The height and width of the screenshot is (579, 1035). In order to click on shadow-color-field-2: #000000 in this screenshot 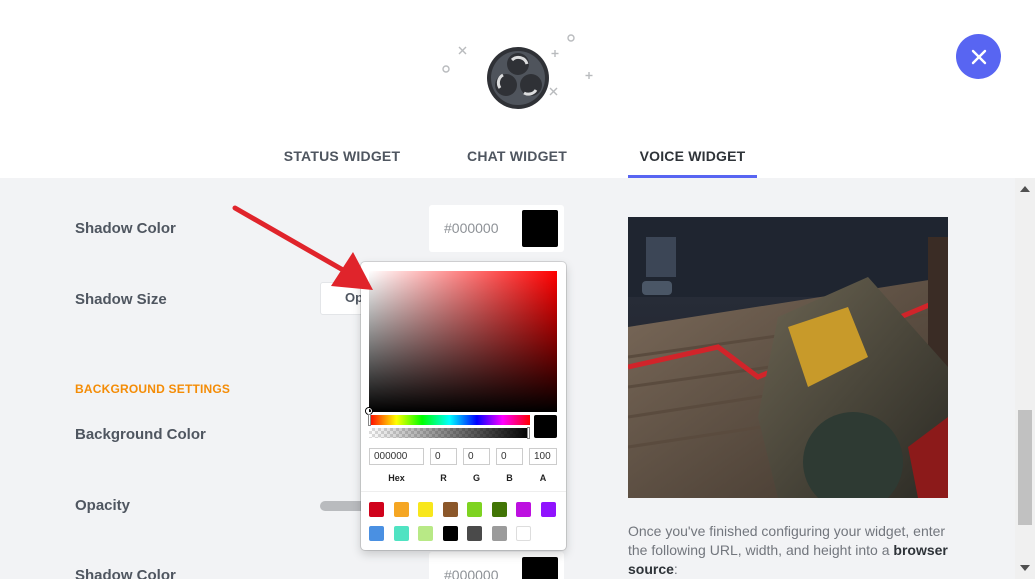, I will do `click(496, 565)`.